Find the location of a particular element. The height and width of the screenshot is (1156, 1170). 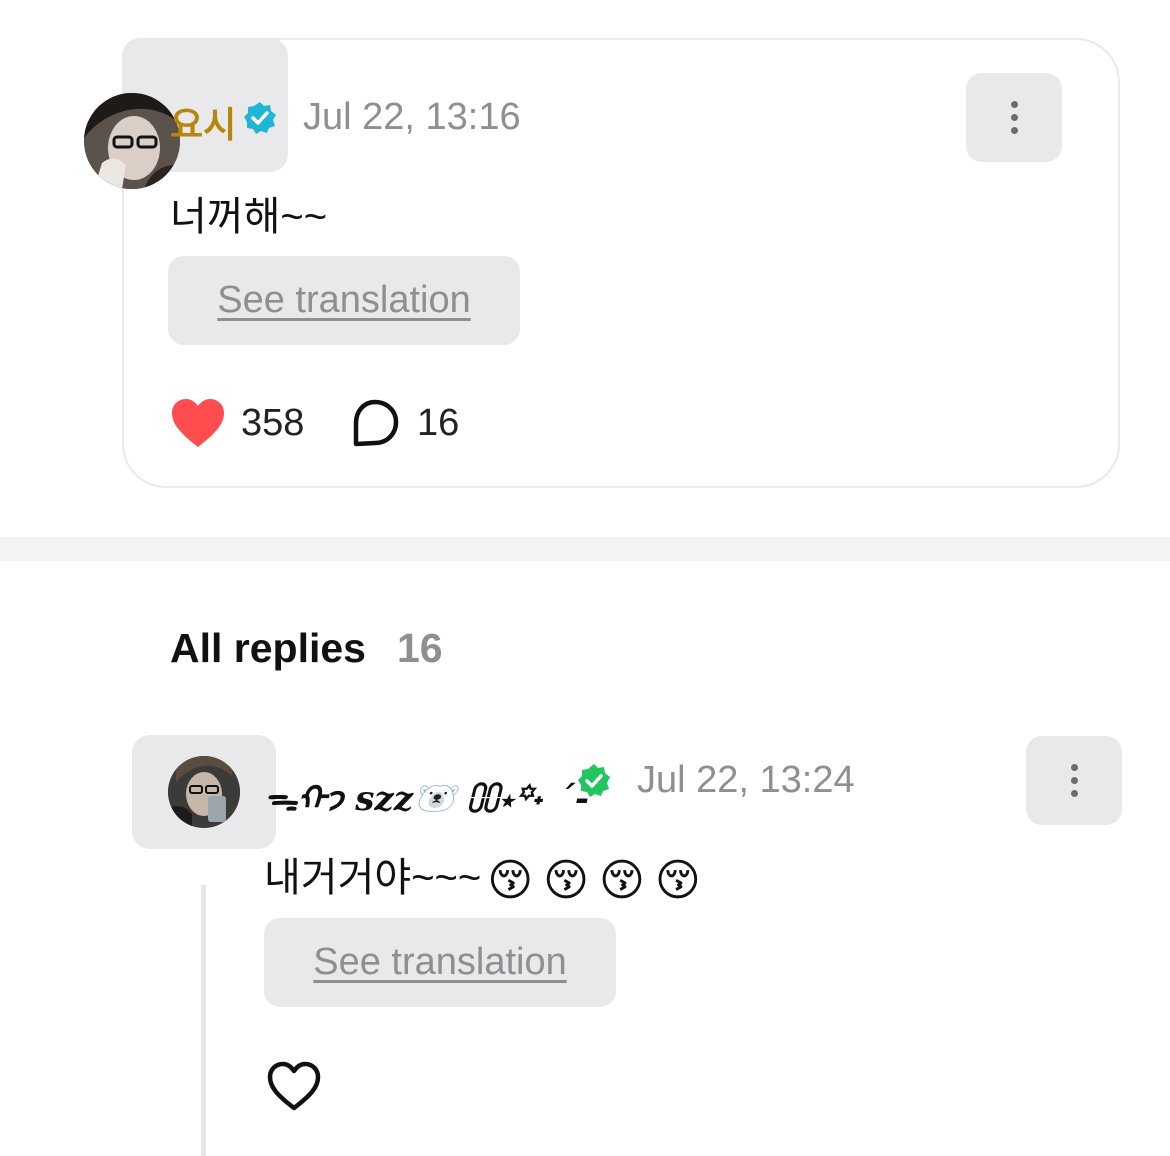

reply-more-options-button is located at coordinates (1074, 780).